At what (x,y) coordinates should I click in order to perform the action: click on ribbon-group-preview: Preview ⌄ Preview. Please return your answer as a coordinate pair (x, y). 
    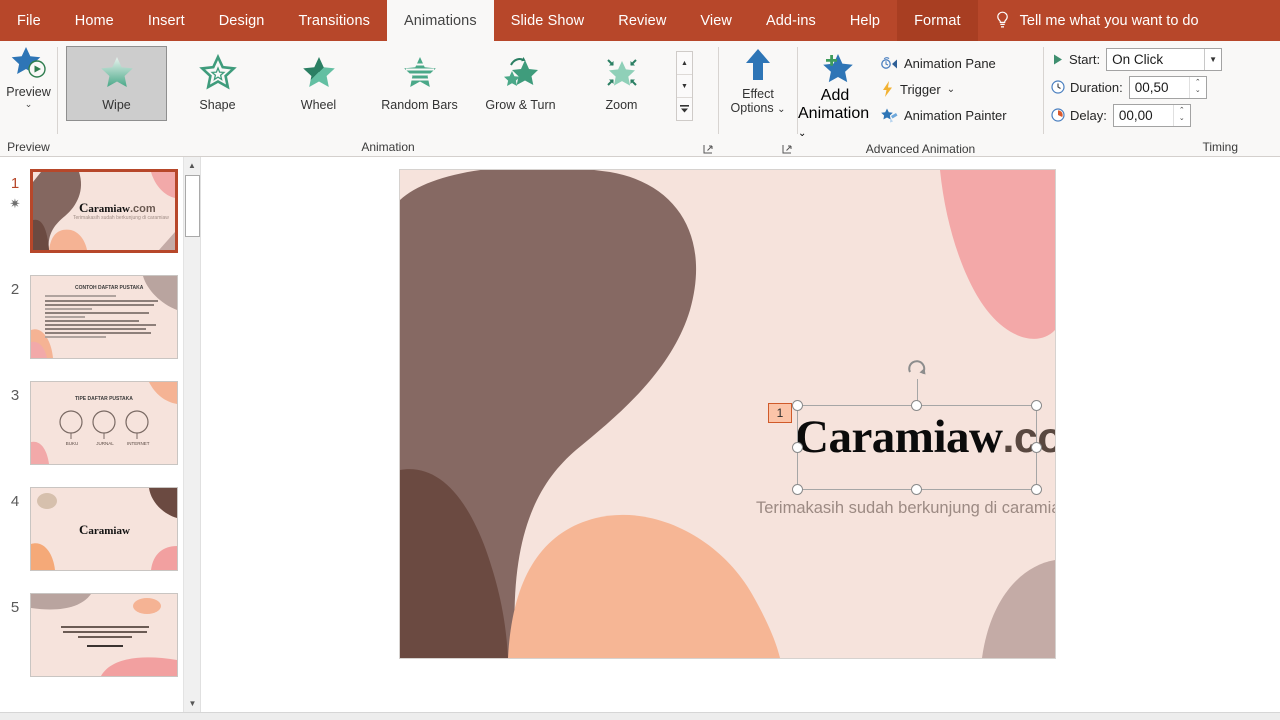
    Looking at the image, I should click on (28, 99).